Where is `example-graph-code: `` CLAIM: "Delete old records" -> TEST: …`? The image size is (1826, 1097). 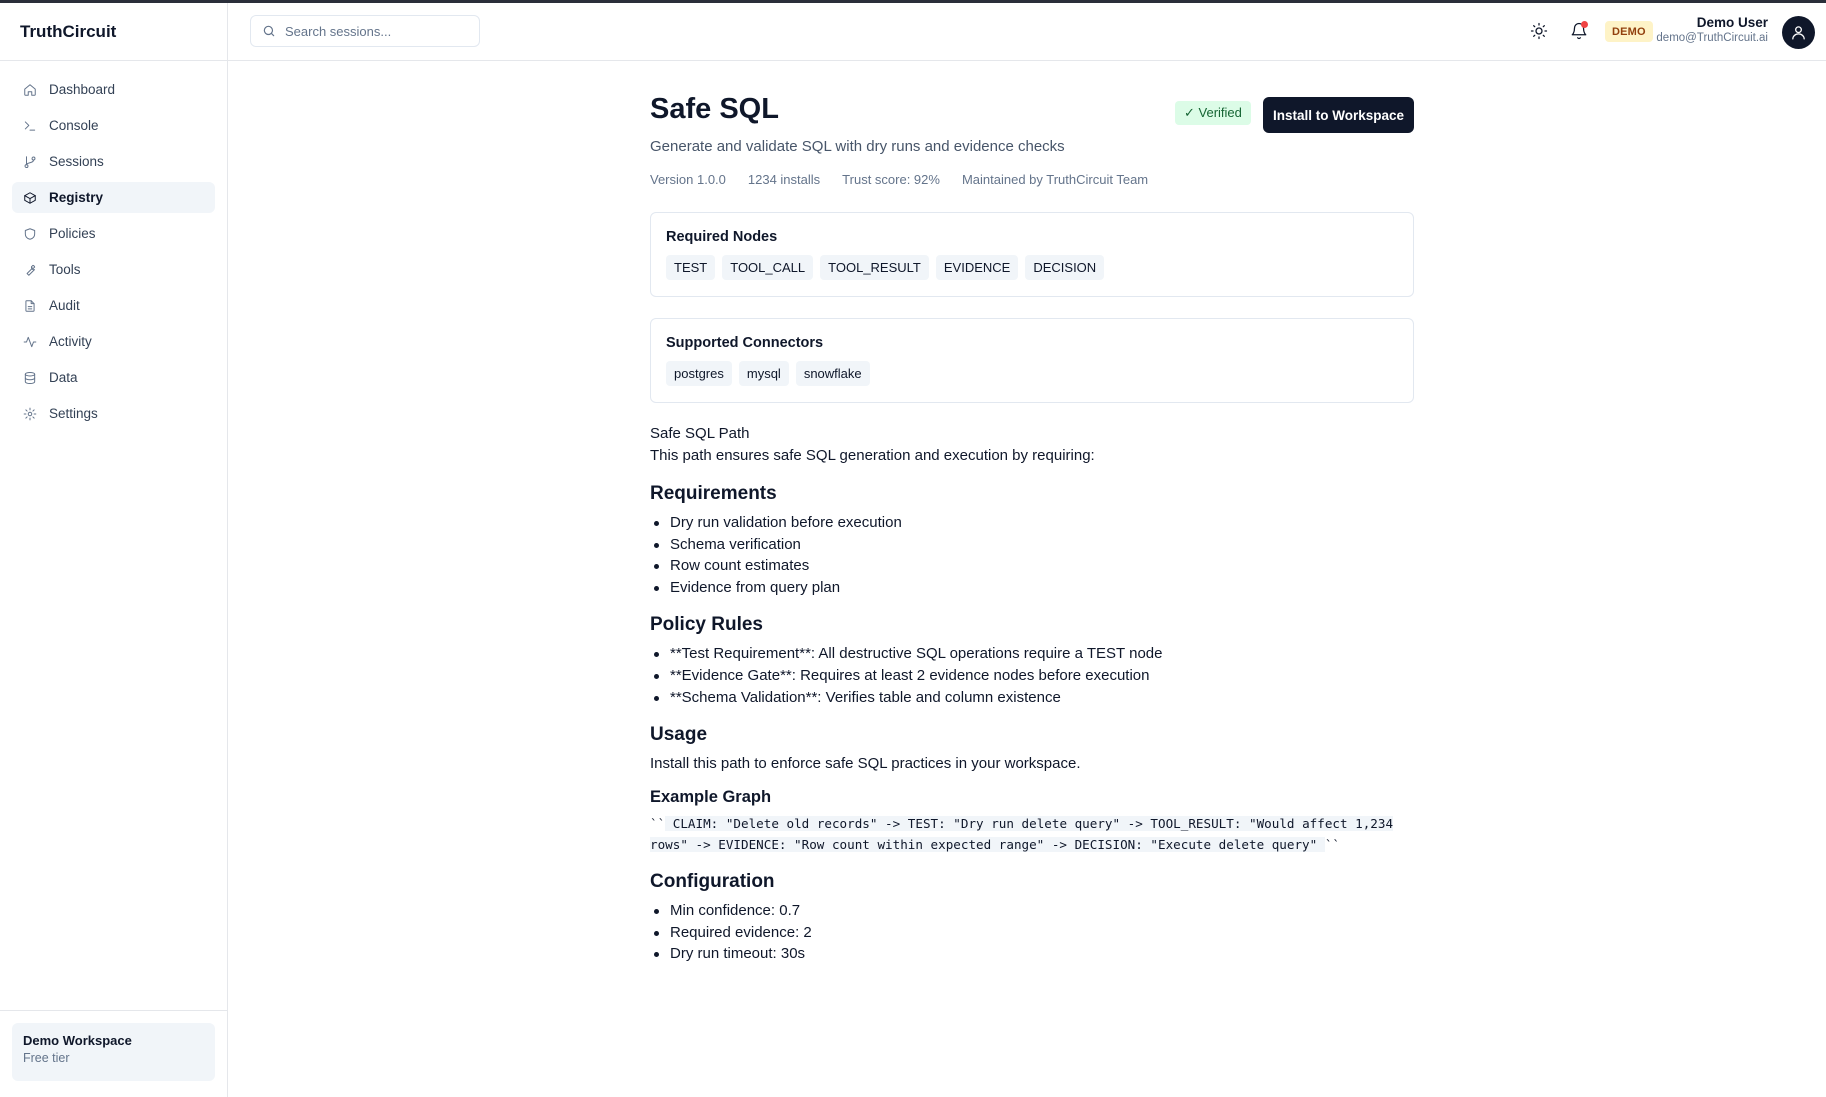 example-graph-code: `` CLAIM: "Delete old records" -> TEST: … is located at coordinates (1032, 834).